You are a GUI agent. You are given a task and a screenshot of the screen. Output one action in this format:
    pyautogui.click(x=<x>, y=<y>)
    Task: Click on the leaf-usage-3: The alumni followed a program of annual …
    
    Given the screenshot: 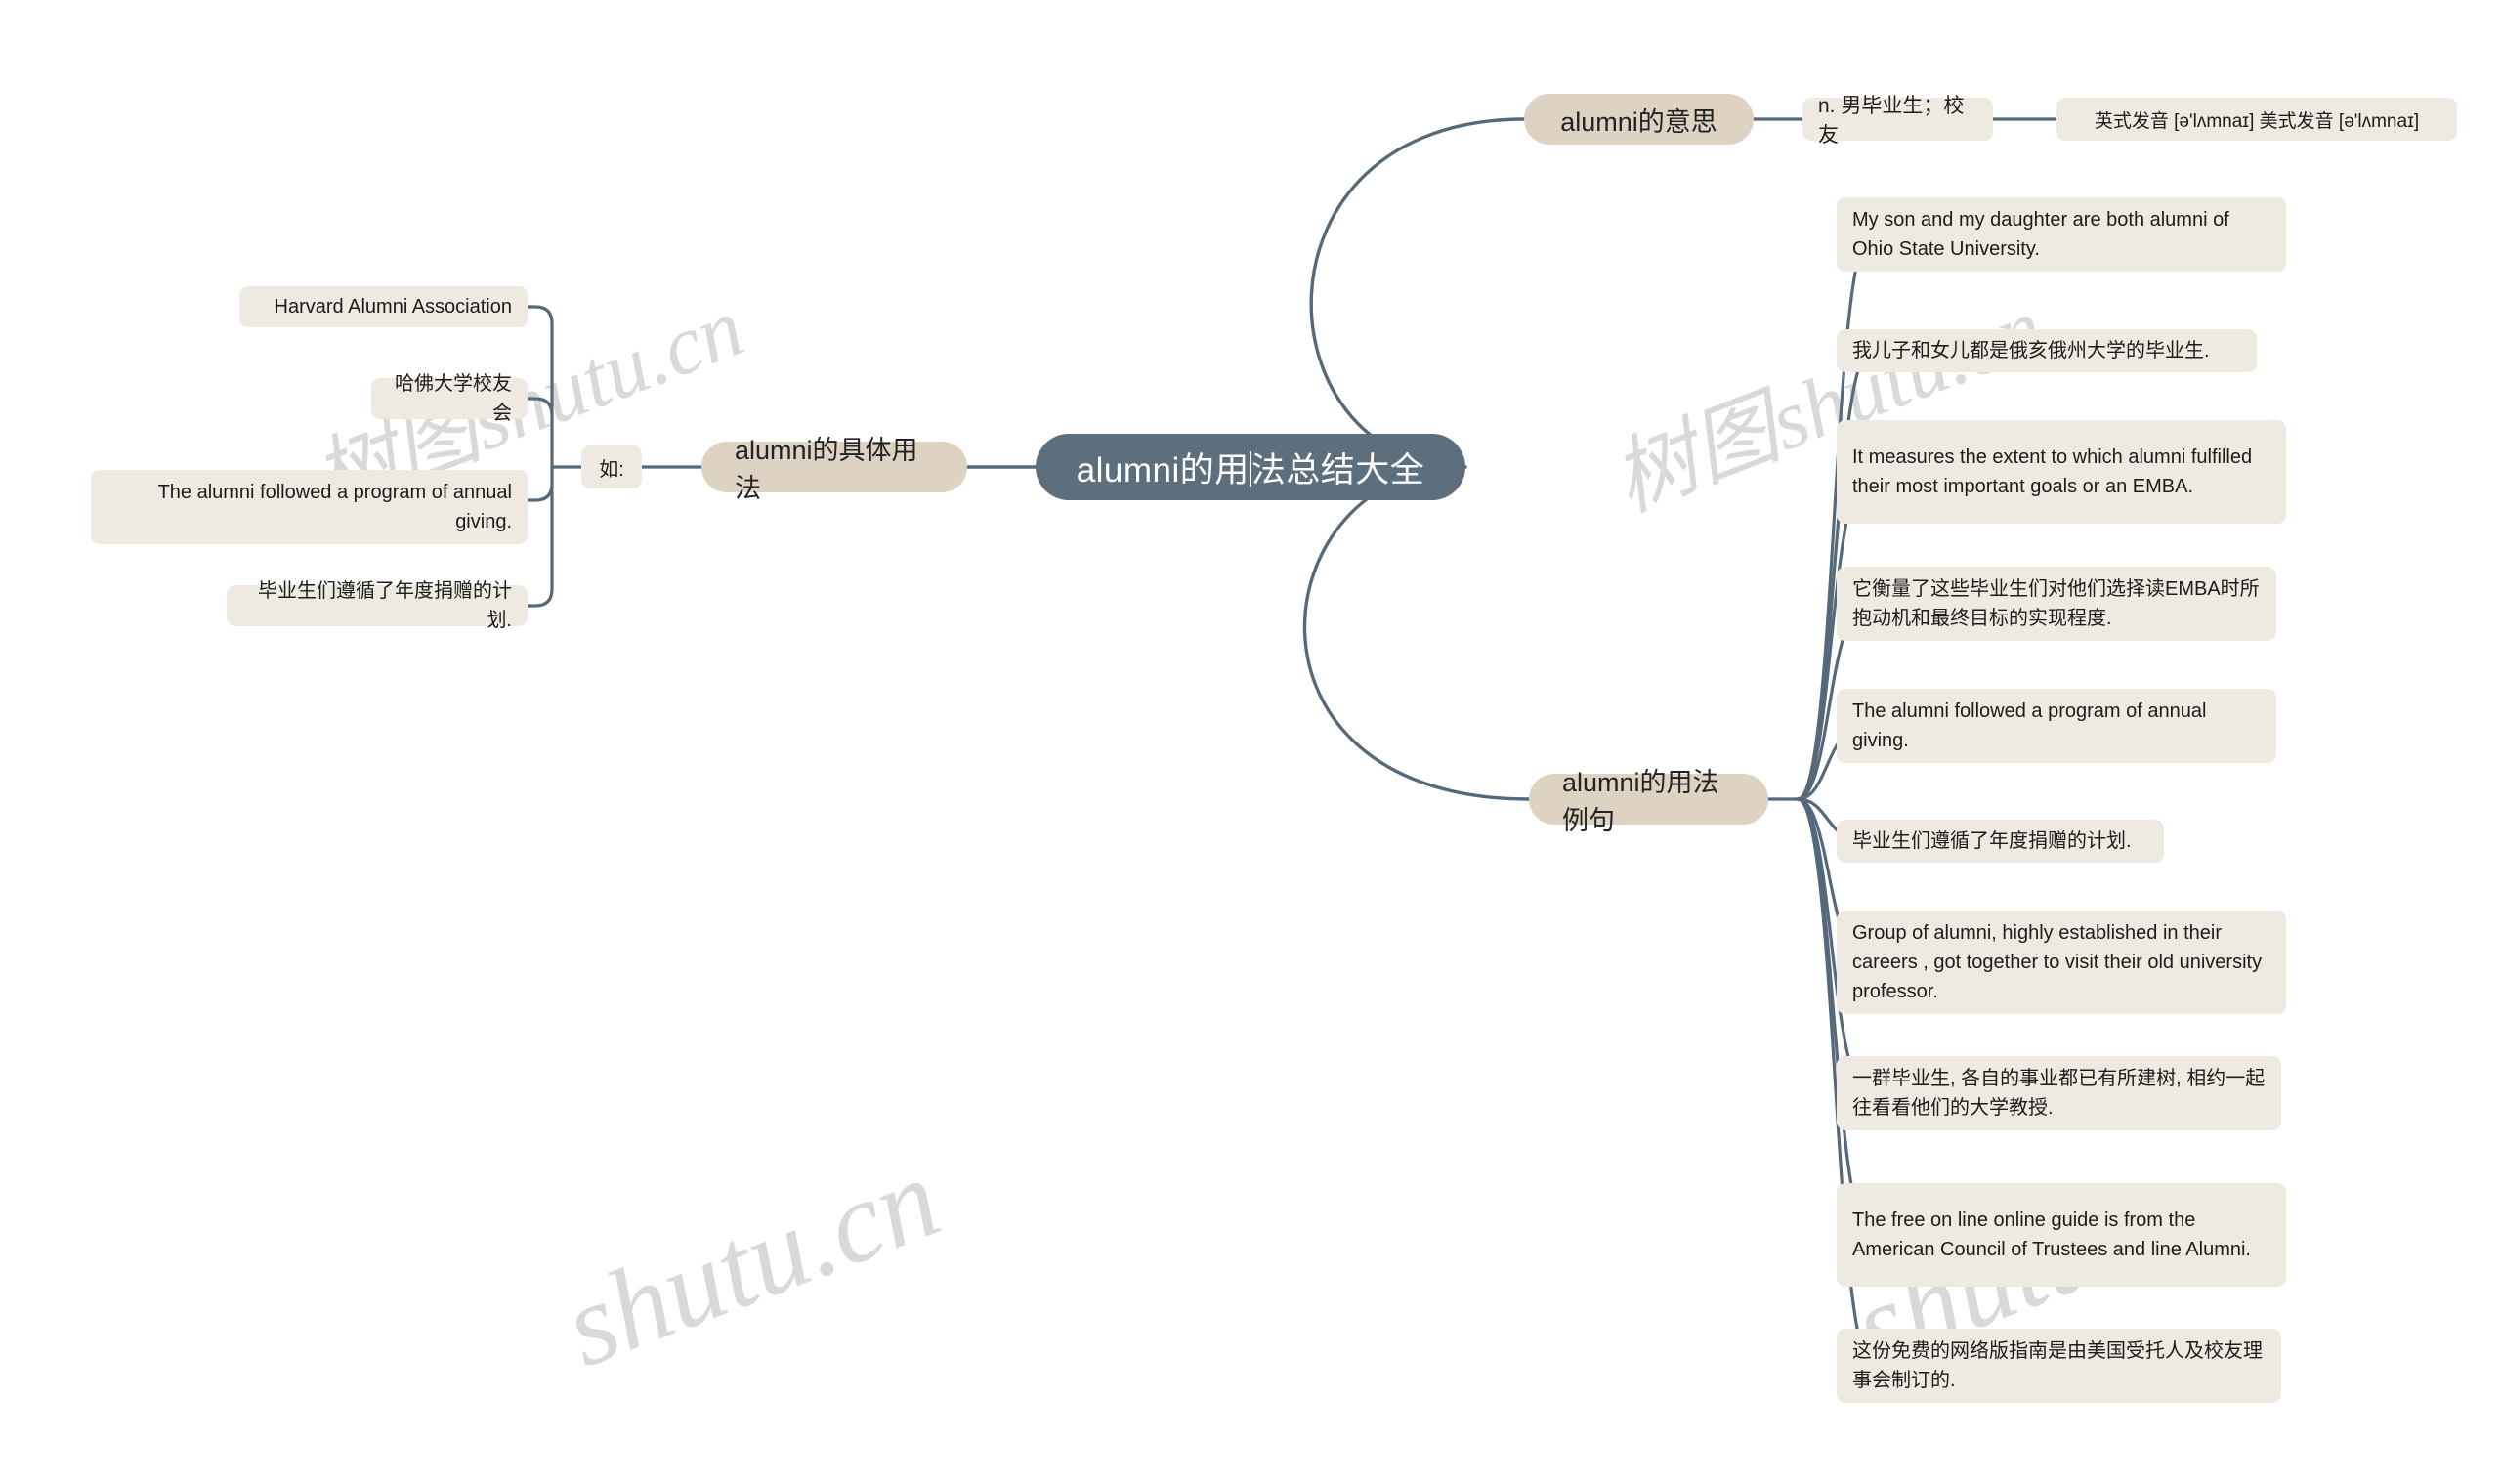 What is the action you would take?
    pyautogui.click(x=309, y=507)
    